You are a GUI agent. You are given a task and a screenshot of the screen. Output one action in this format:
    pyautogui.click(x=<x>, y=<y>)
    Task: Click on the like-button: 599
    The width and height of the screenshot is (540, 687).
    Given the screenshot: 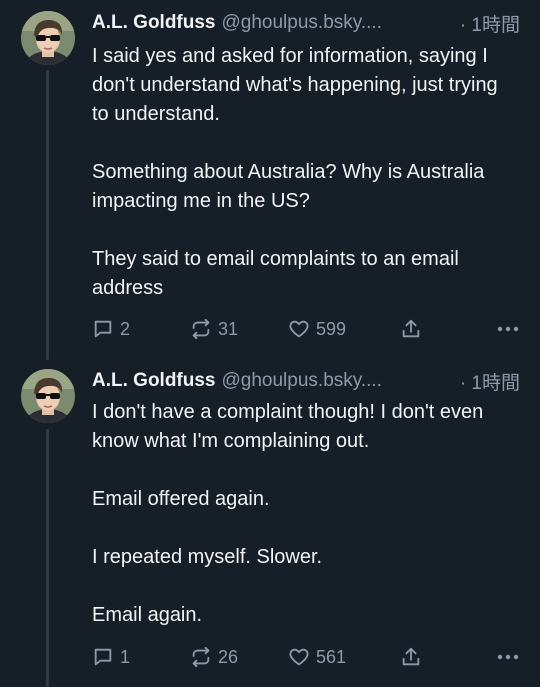 What is the action you would take?
    pyautogui.click(x=344, y=329)
    